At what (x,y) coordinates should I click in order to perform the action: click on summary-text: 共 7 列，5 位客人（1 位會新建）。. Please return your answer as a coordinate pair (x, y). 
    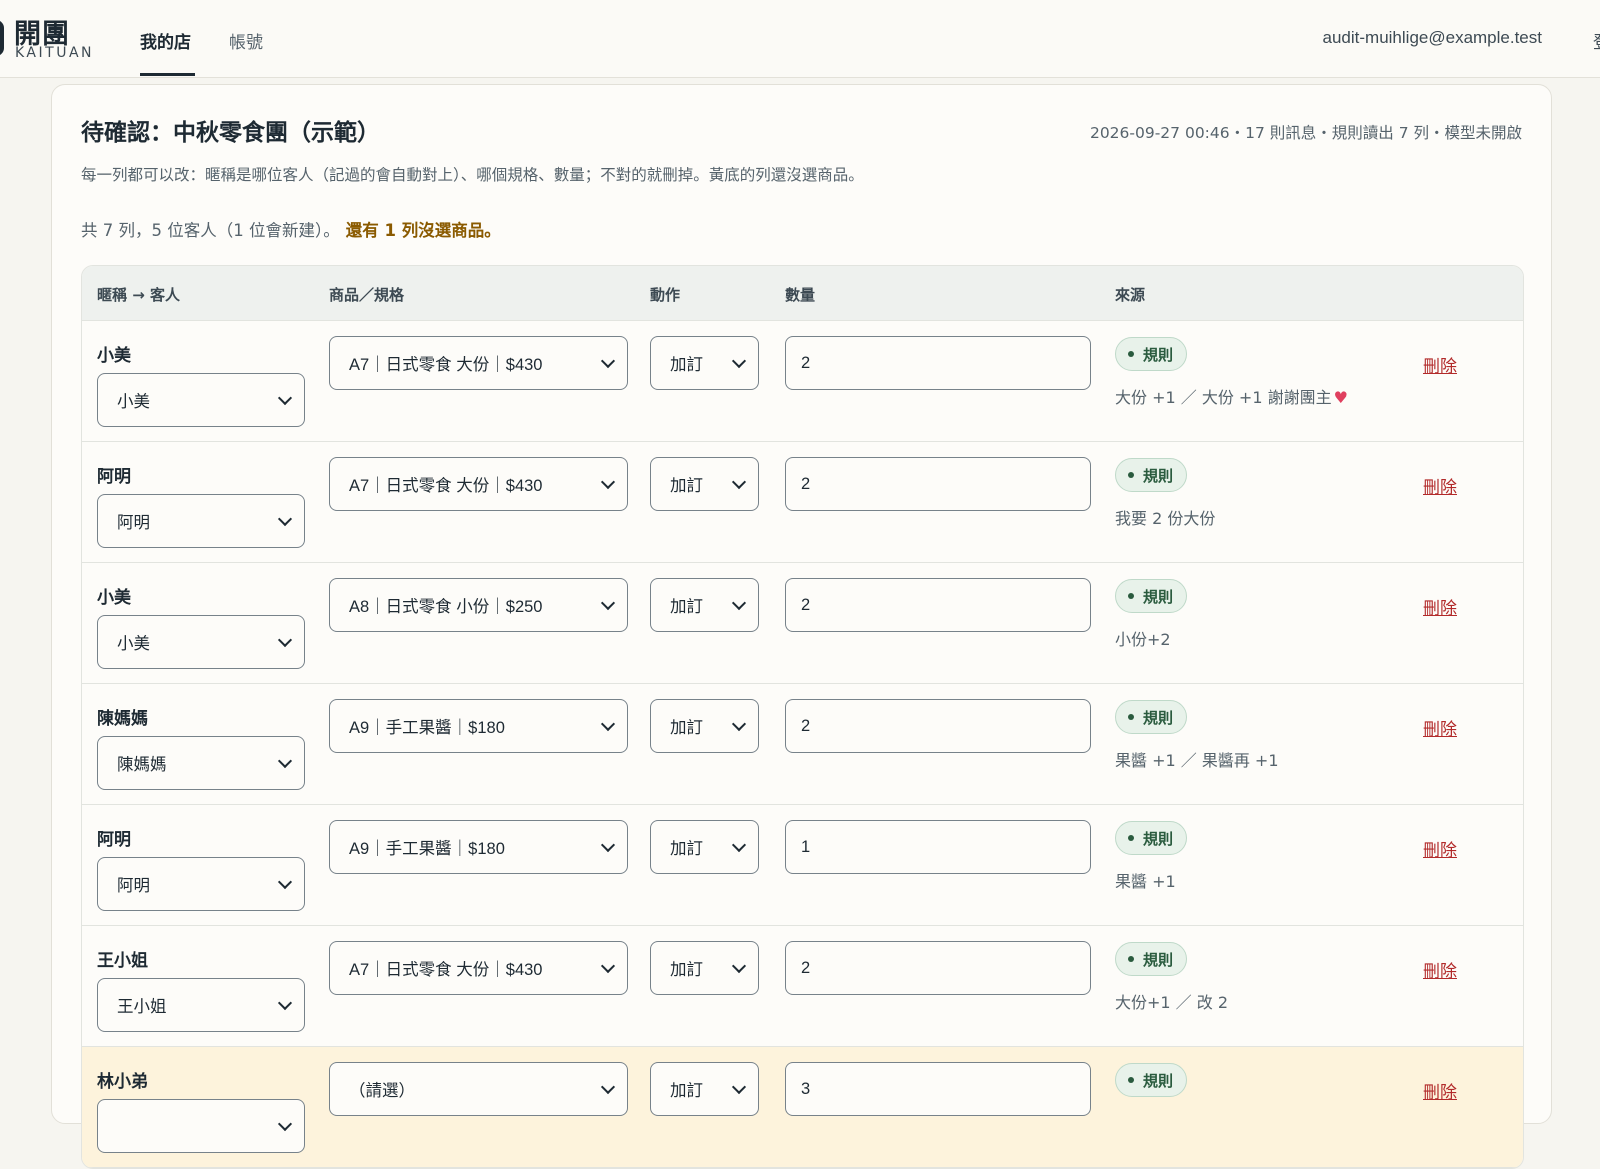
    Looking at the image, I should click on (210, 230).